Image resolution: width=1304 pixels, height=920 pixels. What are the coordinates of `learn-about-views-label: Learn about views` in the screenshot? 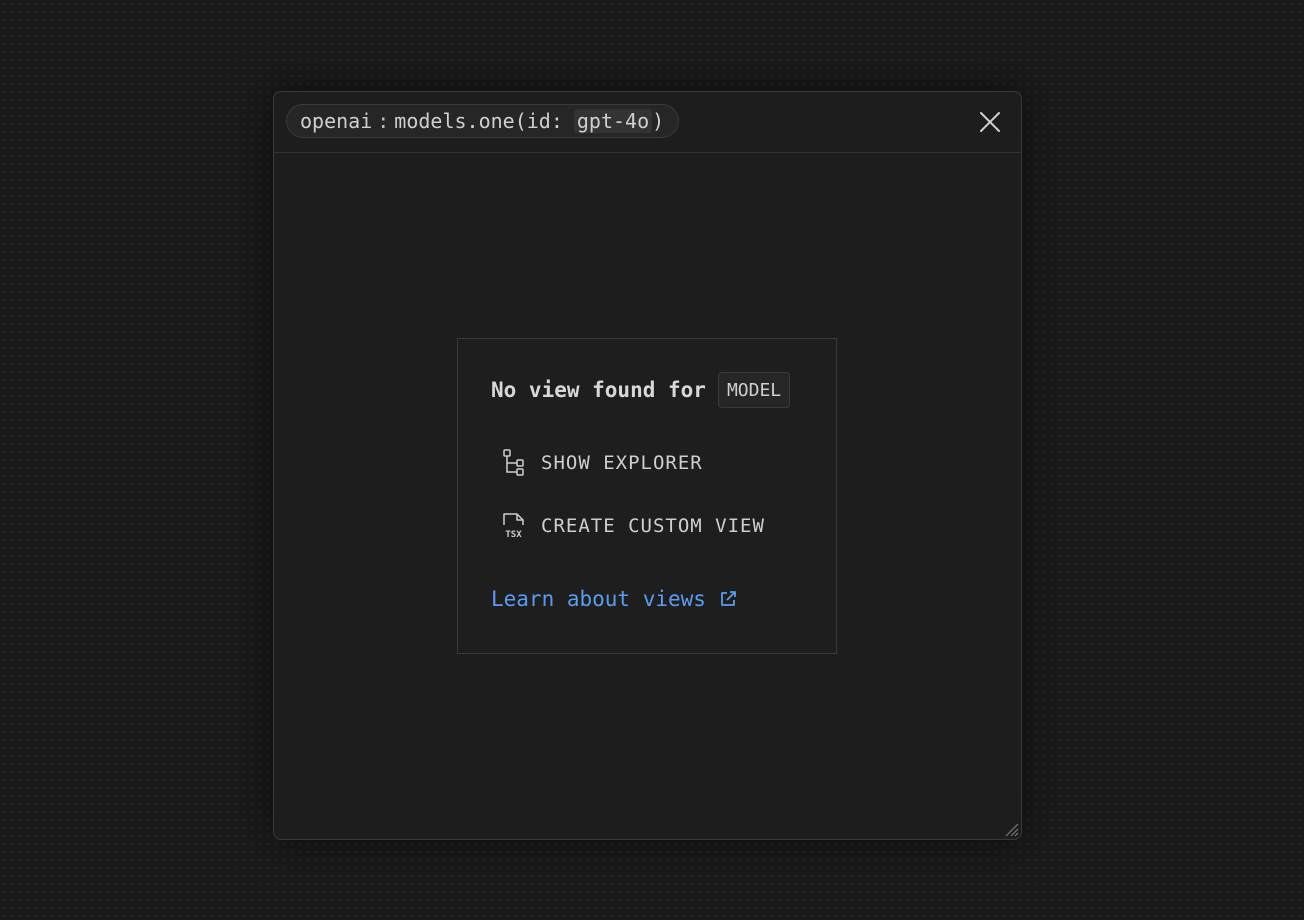 It's located at (598, 599).